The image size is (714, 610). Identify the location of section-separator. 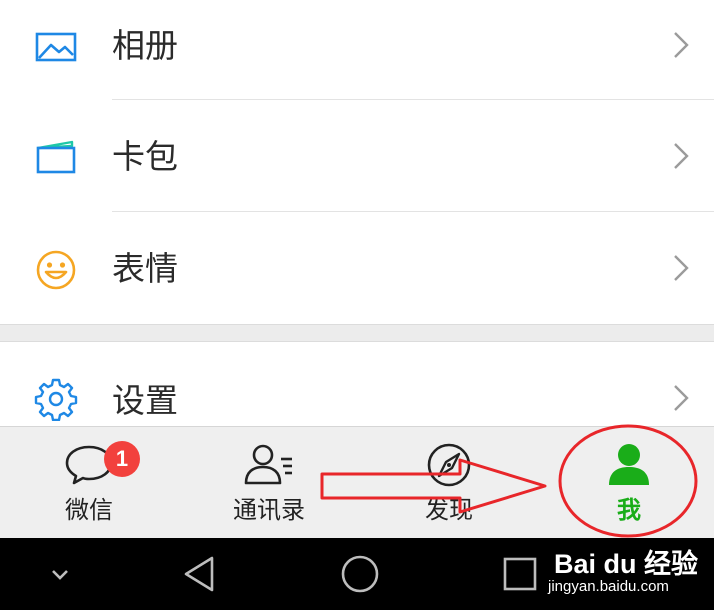
(357, 333).